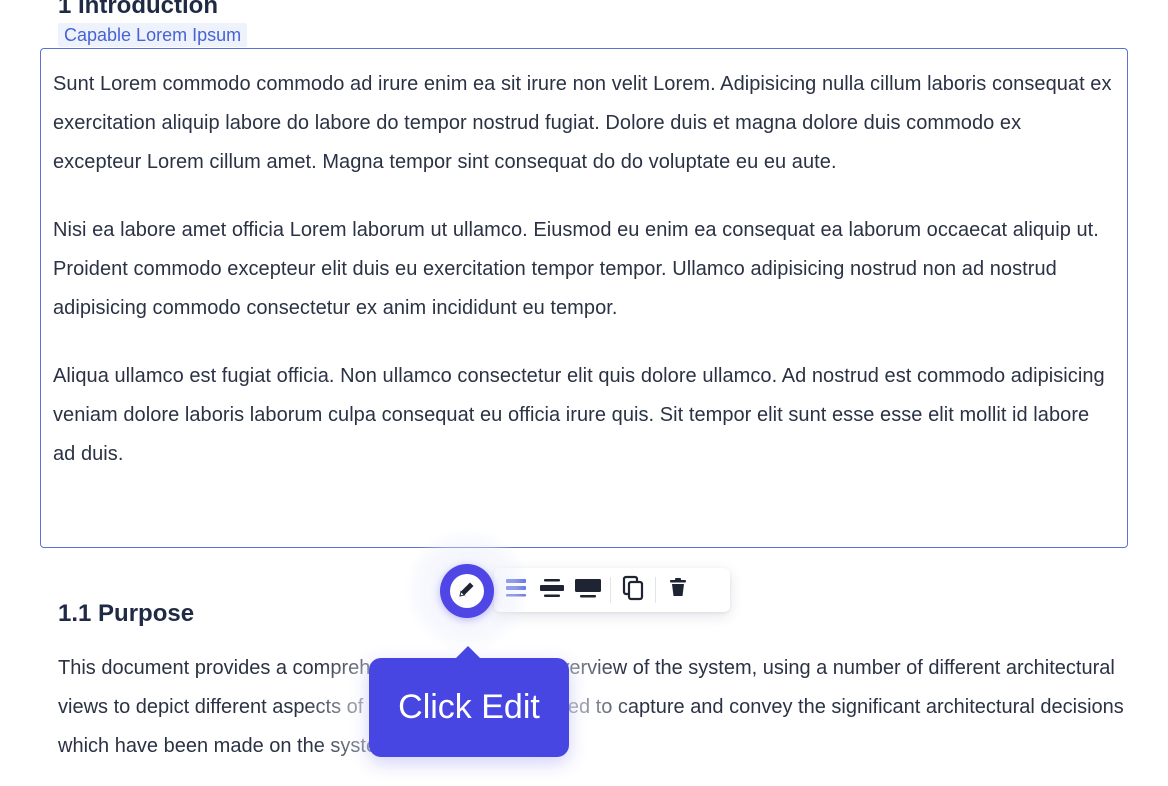 The width and height of the screenshot is (1168, 786). I want to click on edit-button-inner, so click(467, 591).